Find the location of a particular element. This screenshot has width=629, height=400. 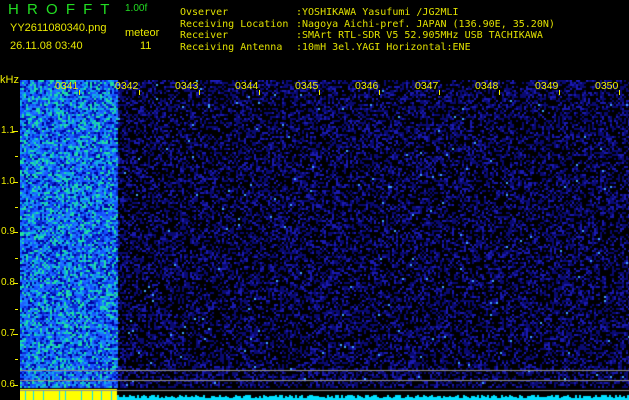

info-label: Ovserver is located at coordinates (204, 12).